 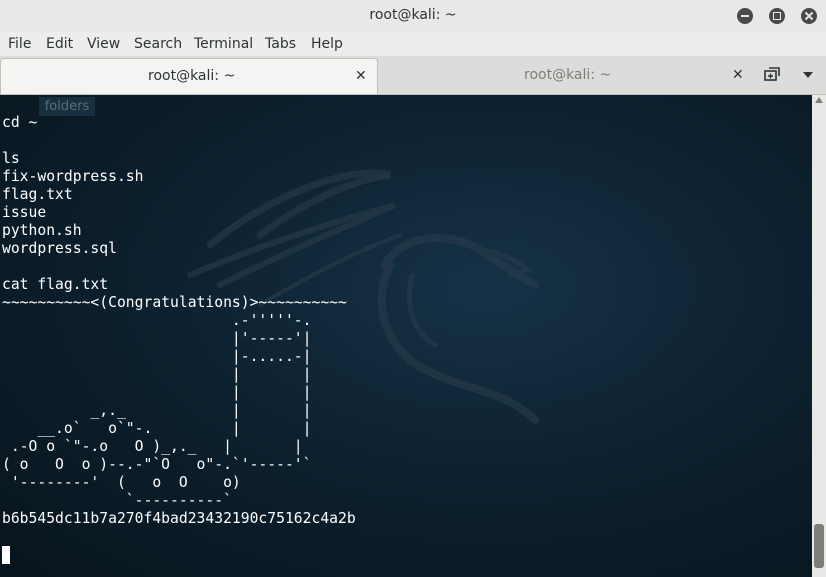 What do you see at coordinates (808, 75) in the screenshot?
I see `tab-menu-icon` at bounding box center [808, 75].